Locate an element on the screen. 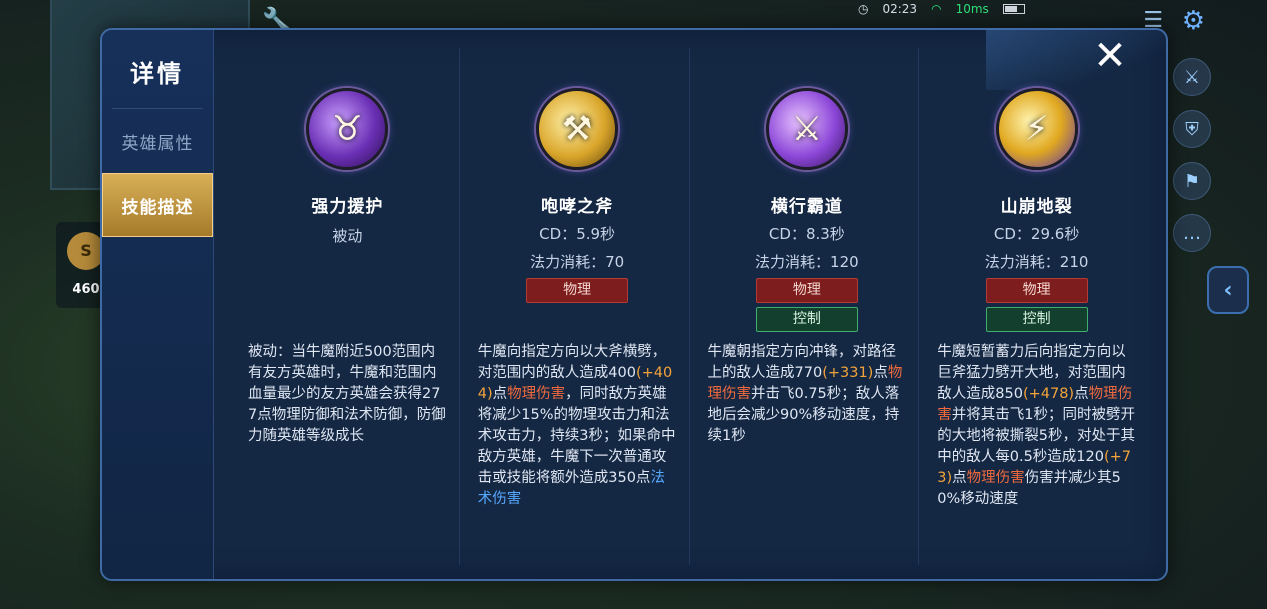 The image size is (1267, 609). panel-title: 详情 is located at coordinates (157, 74).